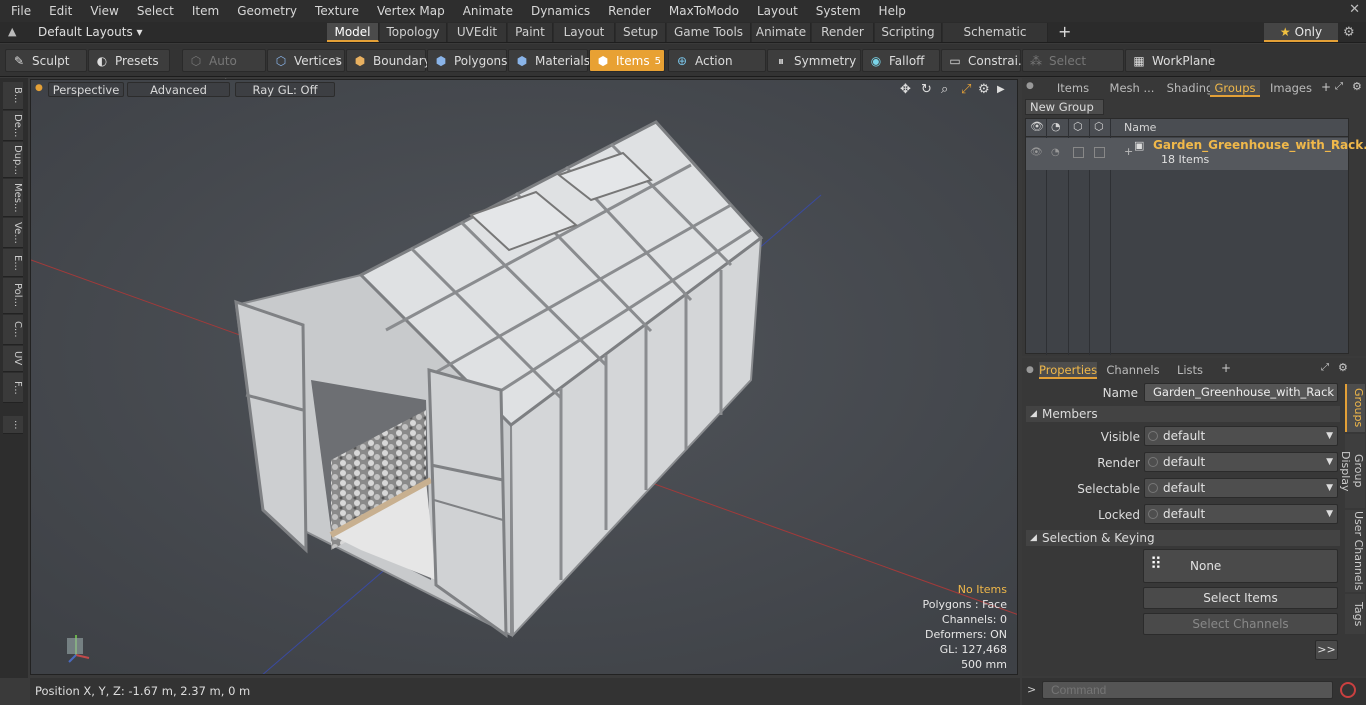 The image size is (1366, 705). I want to click on tab-uv: UV, so click(13, 359).